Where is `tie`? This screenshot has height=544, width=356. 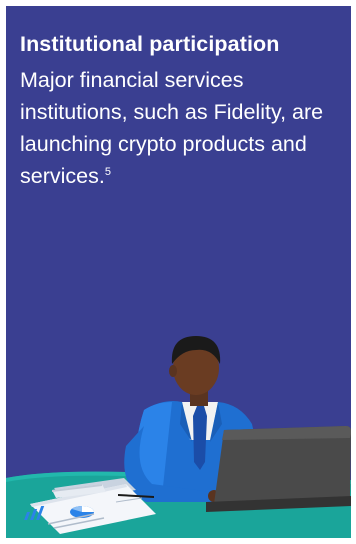 tie is located at coordinates (200, 438).